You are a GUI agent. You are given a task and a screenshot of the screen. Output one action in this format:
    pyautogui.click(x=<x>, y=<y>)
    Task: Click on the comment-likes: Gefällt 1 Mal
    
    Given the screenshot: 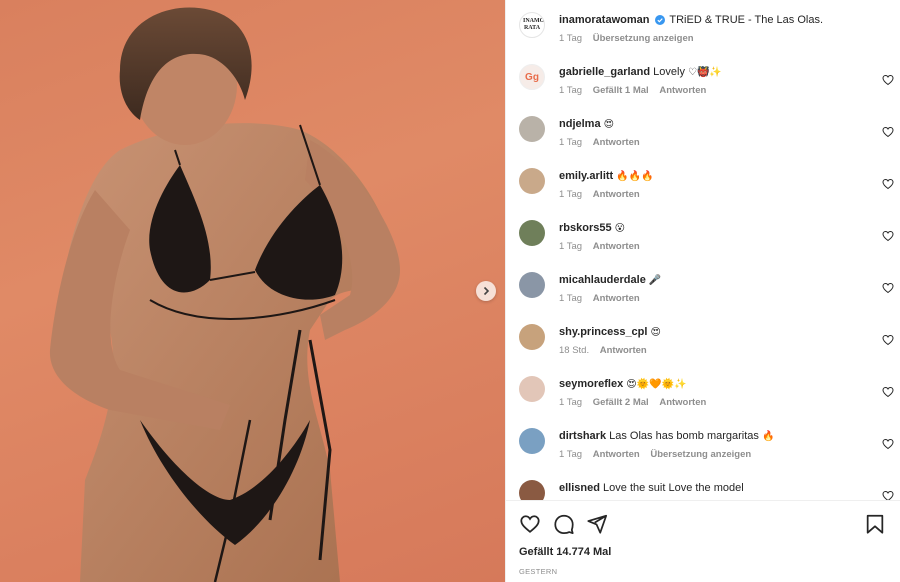 What is the action you would take?
    pyautogui.click(x=621, y=90)
    